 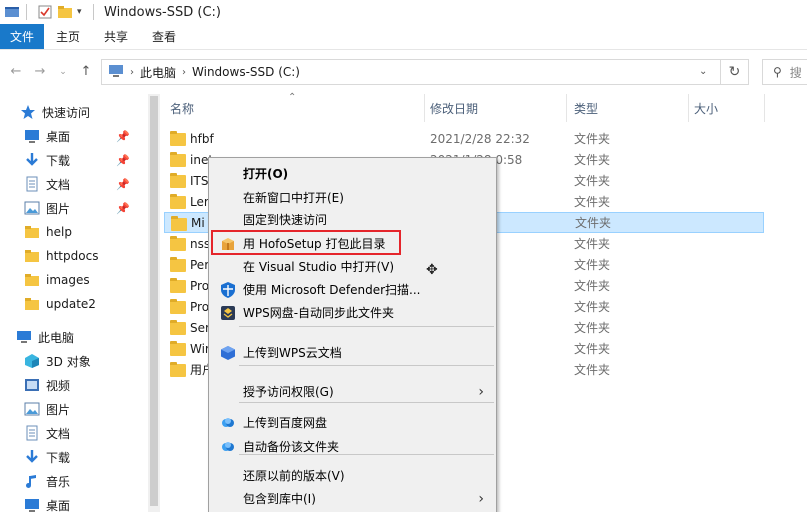 I want to click on menu-item: 授予访问权限(G) ›, so click(x=352, y=391).